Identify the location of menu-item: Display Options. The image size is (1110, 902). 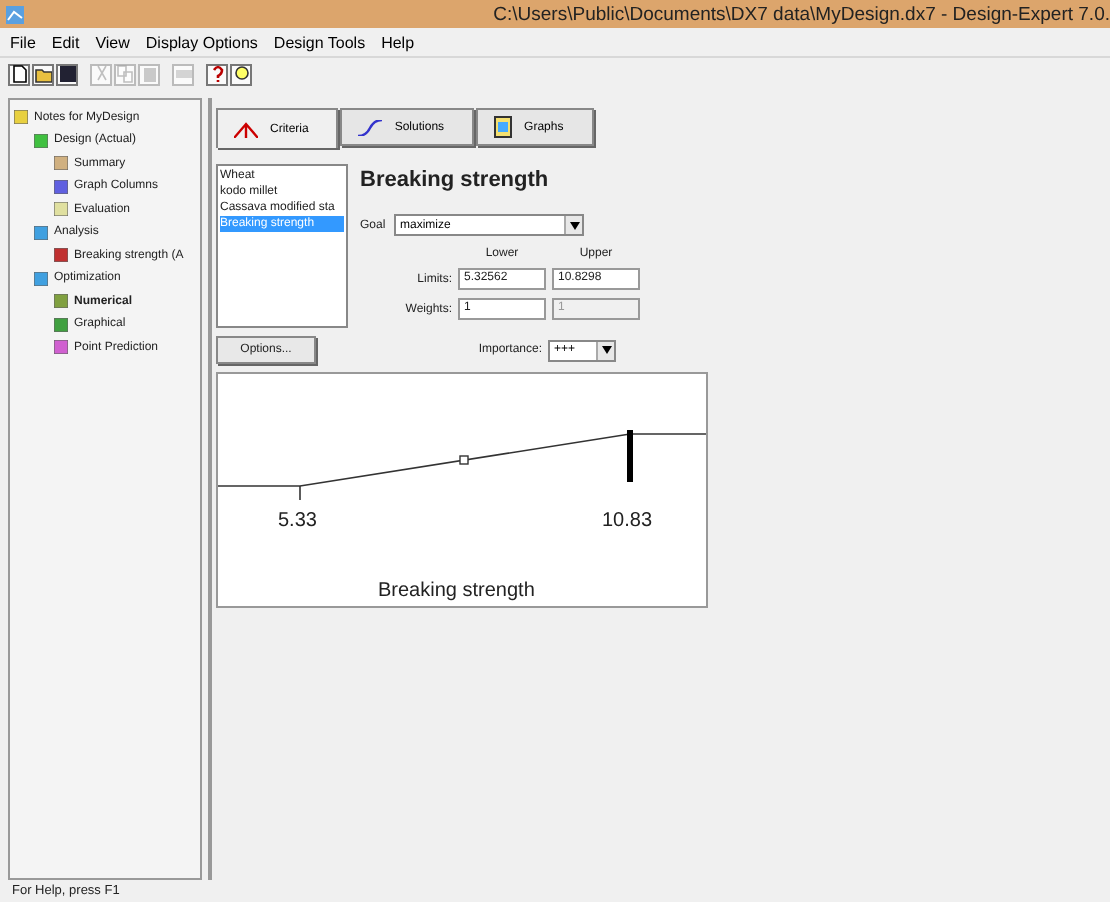
(201, 43).